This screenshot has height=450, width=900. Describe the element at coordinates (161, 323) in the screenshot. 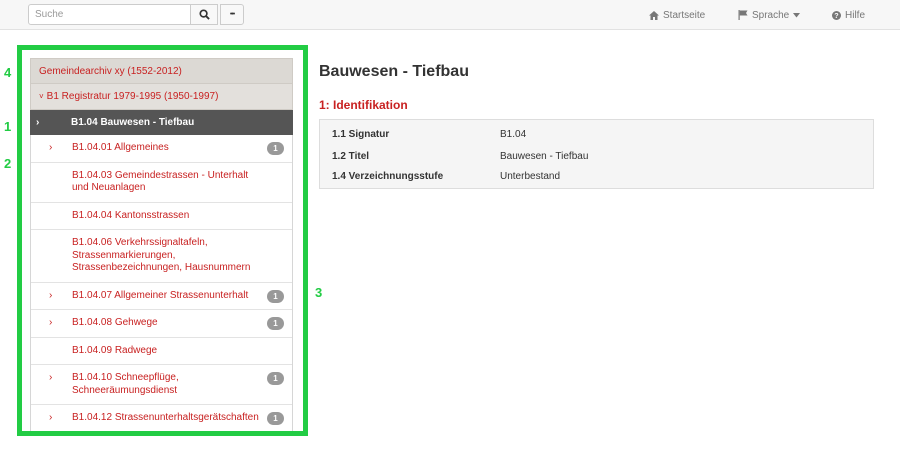

I see `tree-item: › B1.04.08 Gehwege 1` at that location.